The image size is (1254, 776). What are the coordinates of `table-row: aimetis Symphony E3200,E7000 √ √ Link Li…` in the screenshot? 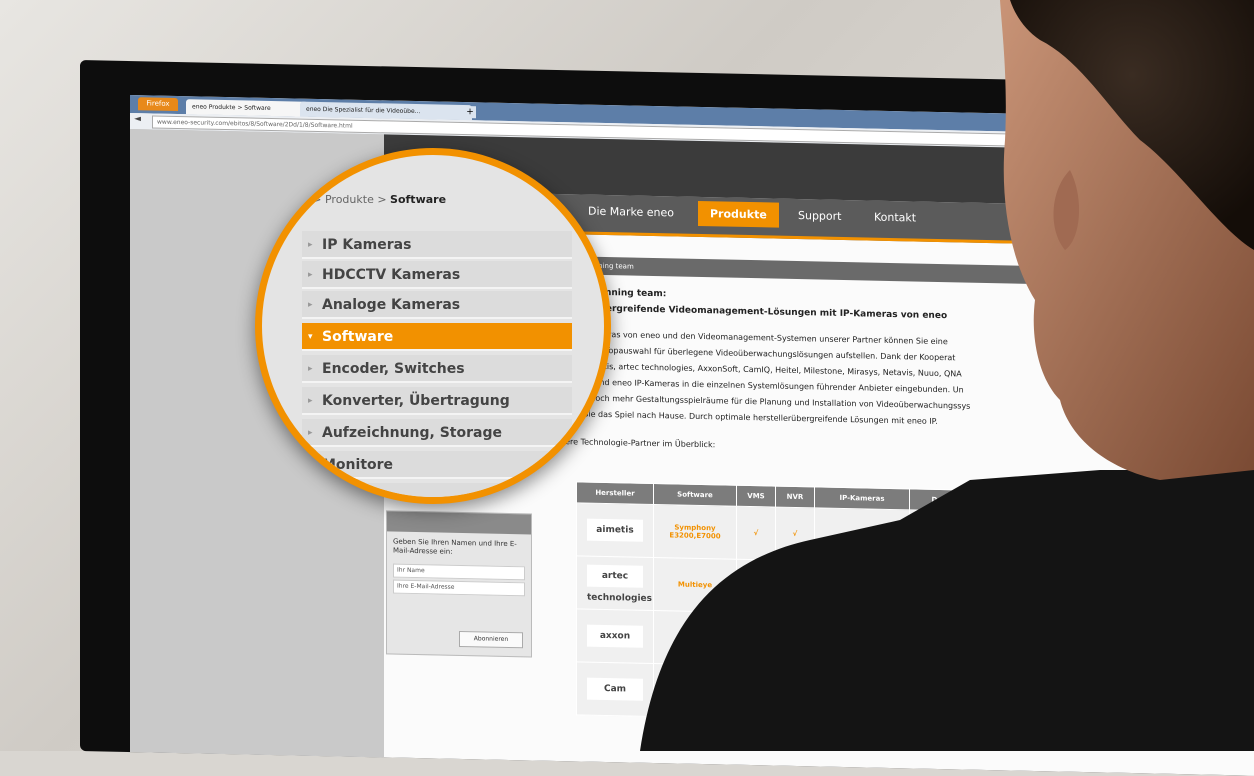 It's located at (784, 533).